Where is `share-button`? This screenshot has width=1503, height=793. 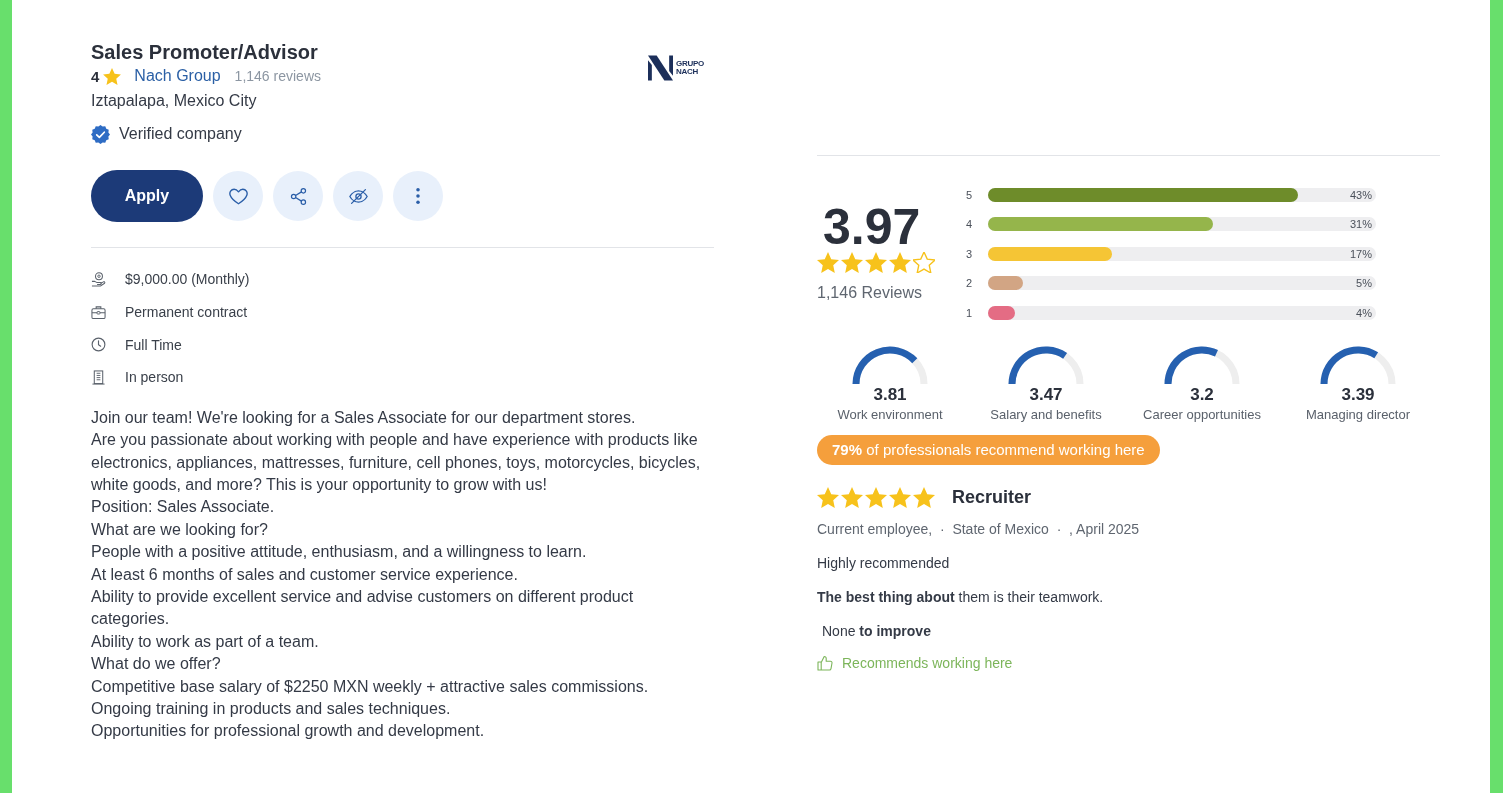 share-button is located at coordinates (298, 196).